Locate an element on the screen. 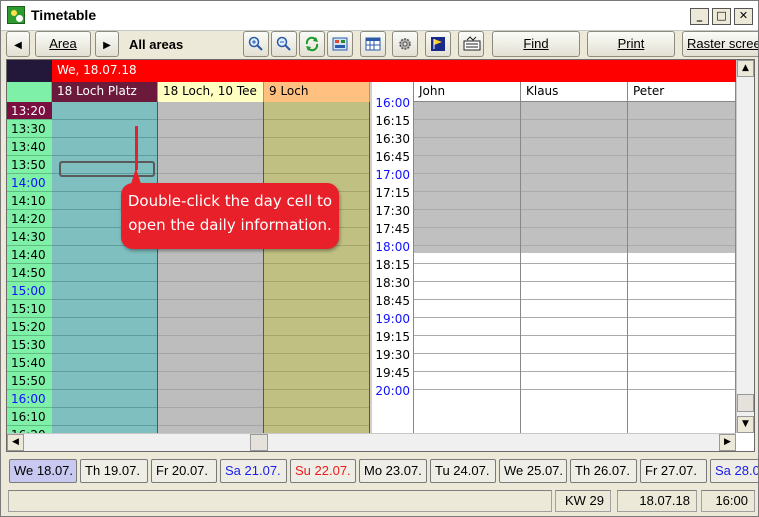 The width and height of the screenshot is (759, 517). day-tab: Su 22.07. is located at coordinates (323, 471).